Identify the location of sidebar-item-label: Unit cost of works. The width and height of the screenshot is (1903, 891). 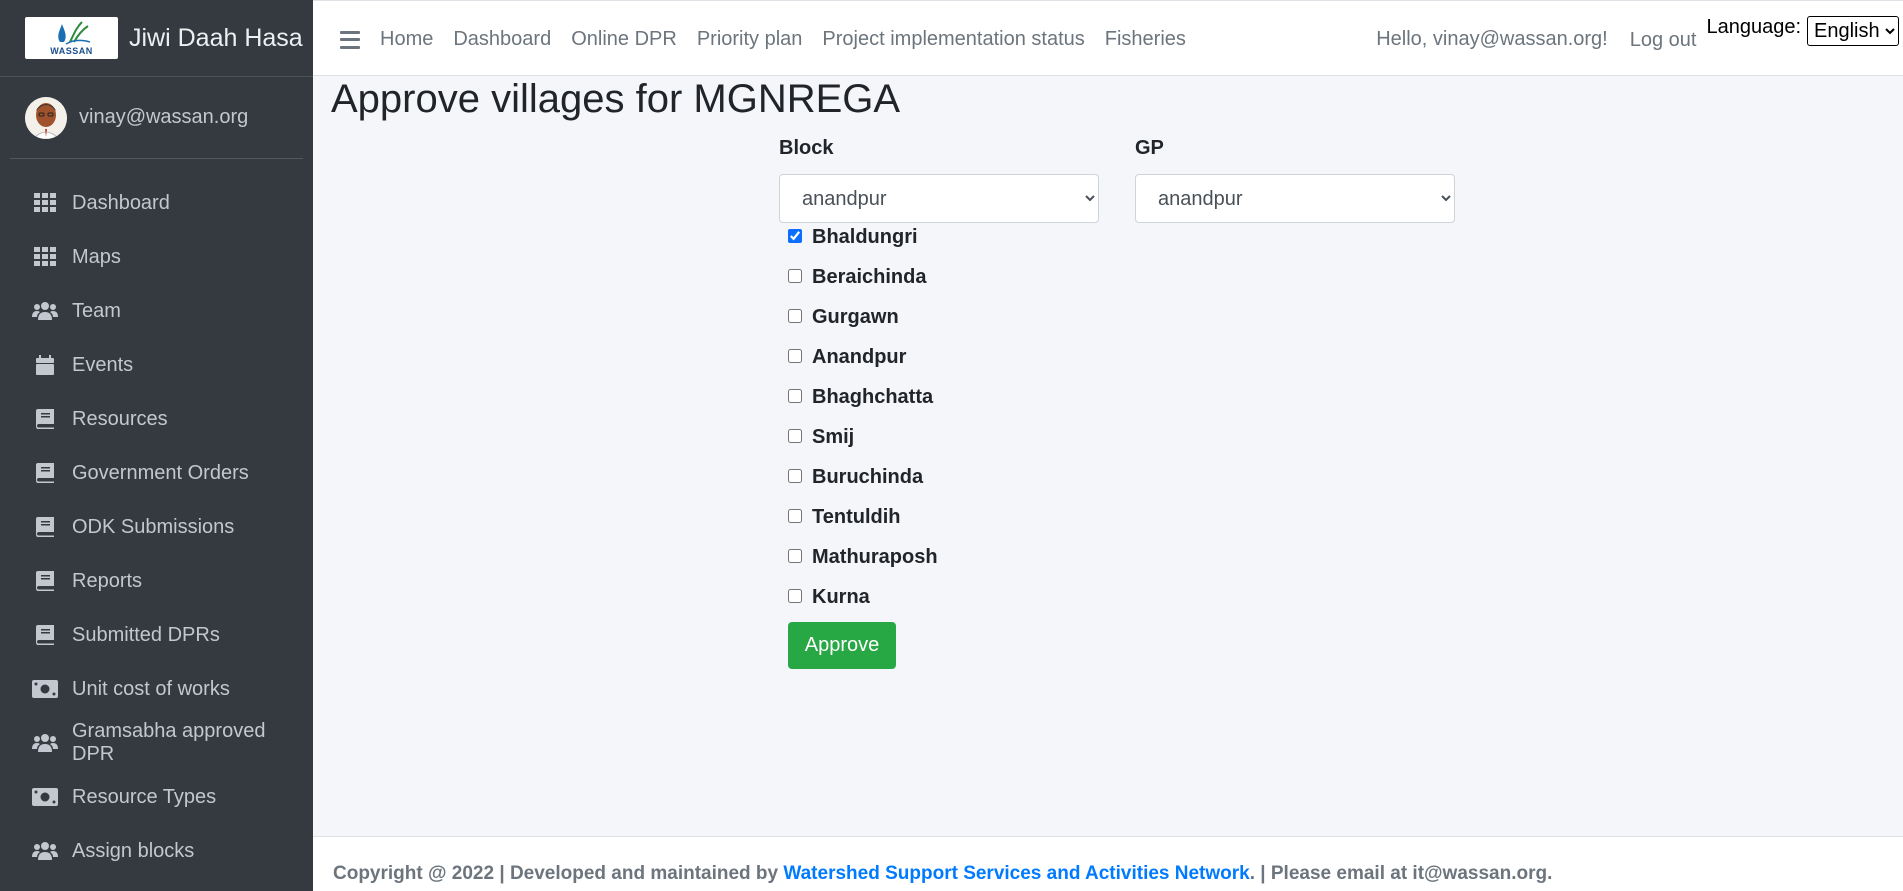
(151, 688).